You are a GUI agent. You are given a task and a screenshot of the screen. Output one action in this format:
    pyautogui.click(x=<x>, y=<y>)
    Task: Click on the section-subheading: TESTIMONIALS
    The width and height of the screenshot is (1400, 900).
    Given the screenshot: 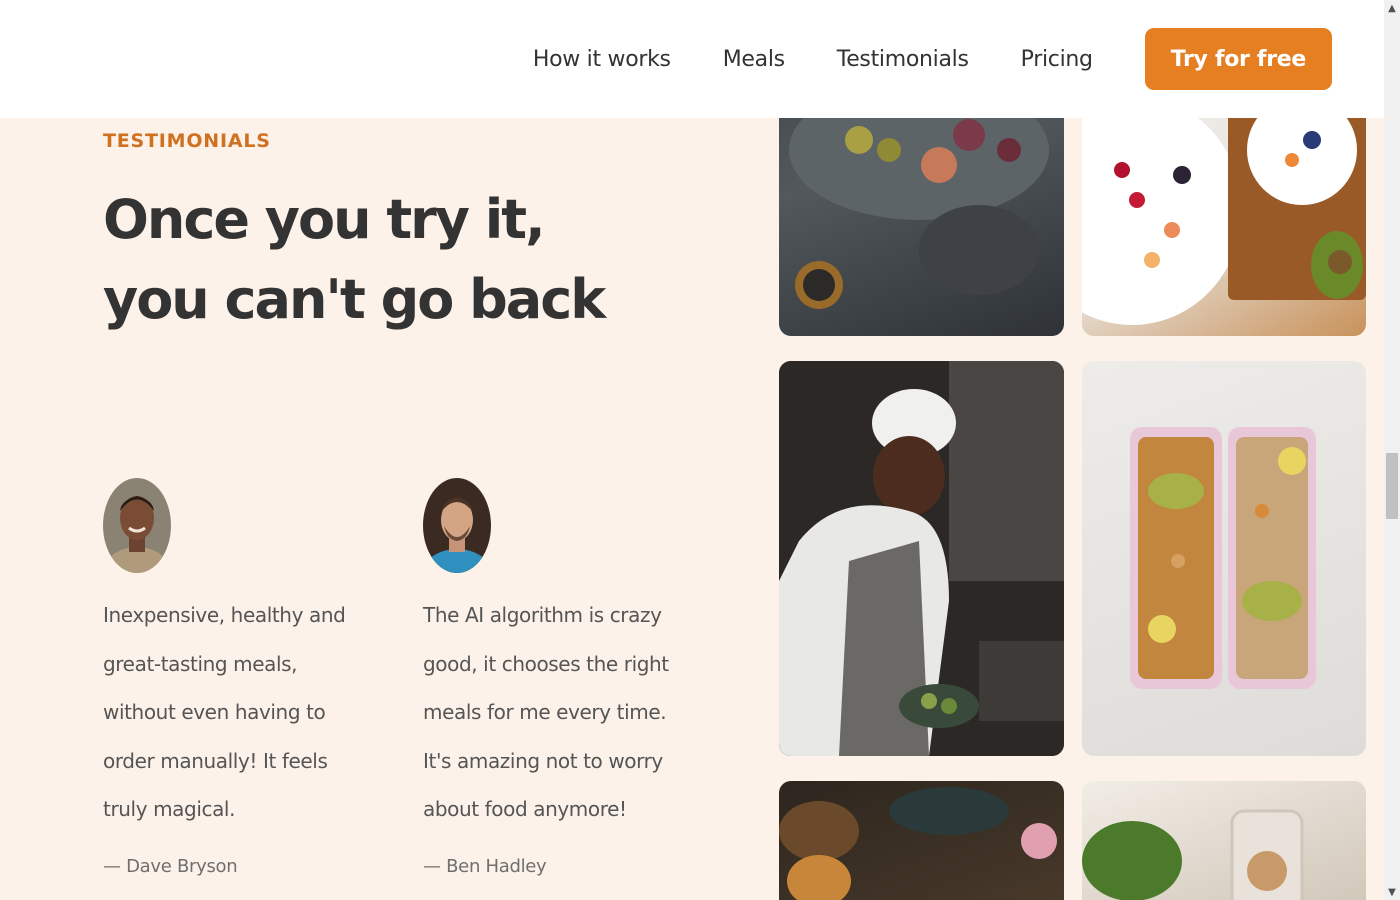 What is the action you would take?
    pyautogui.click(x=187, y=141)
    